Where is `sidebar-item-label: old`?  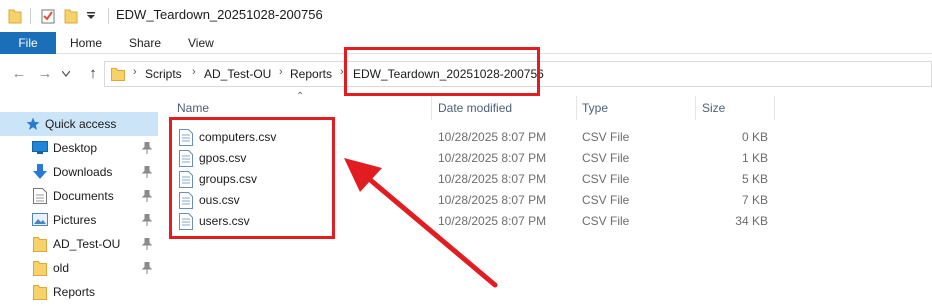
sidebar-item-label: old is located at coordinates (61, 268).